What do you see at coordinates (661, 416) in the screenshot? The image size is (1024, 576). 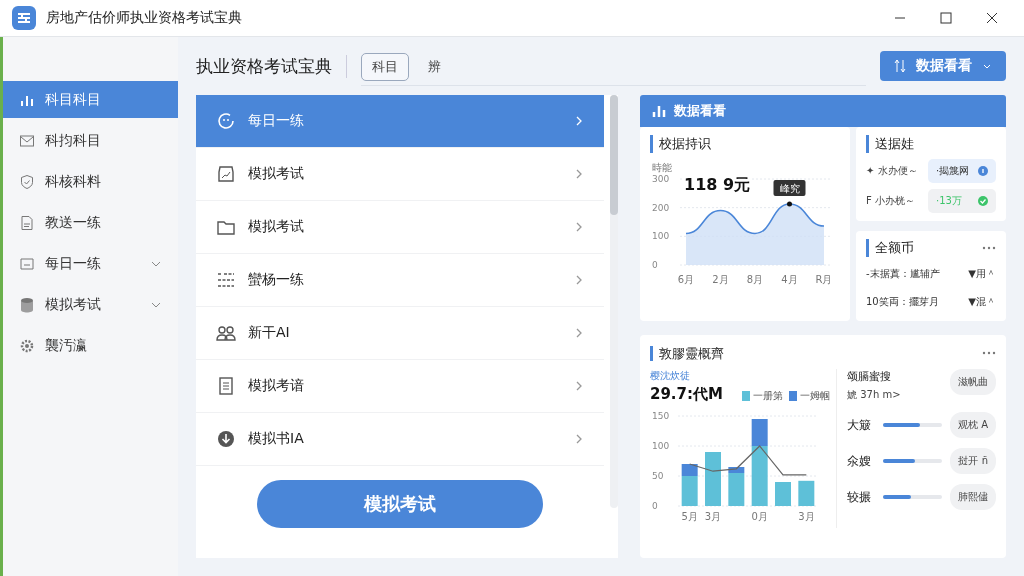 I see `tick-label: 150` at bounding box center [661, 416].